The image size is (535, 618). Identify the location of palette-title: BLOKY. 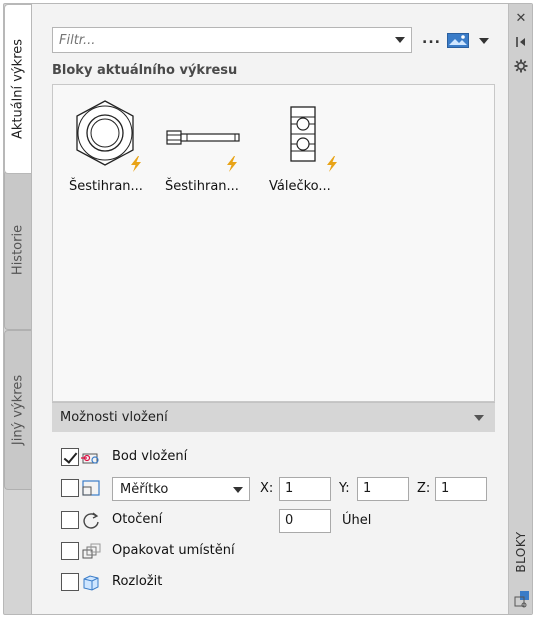
(521, 552).